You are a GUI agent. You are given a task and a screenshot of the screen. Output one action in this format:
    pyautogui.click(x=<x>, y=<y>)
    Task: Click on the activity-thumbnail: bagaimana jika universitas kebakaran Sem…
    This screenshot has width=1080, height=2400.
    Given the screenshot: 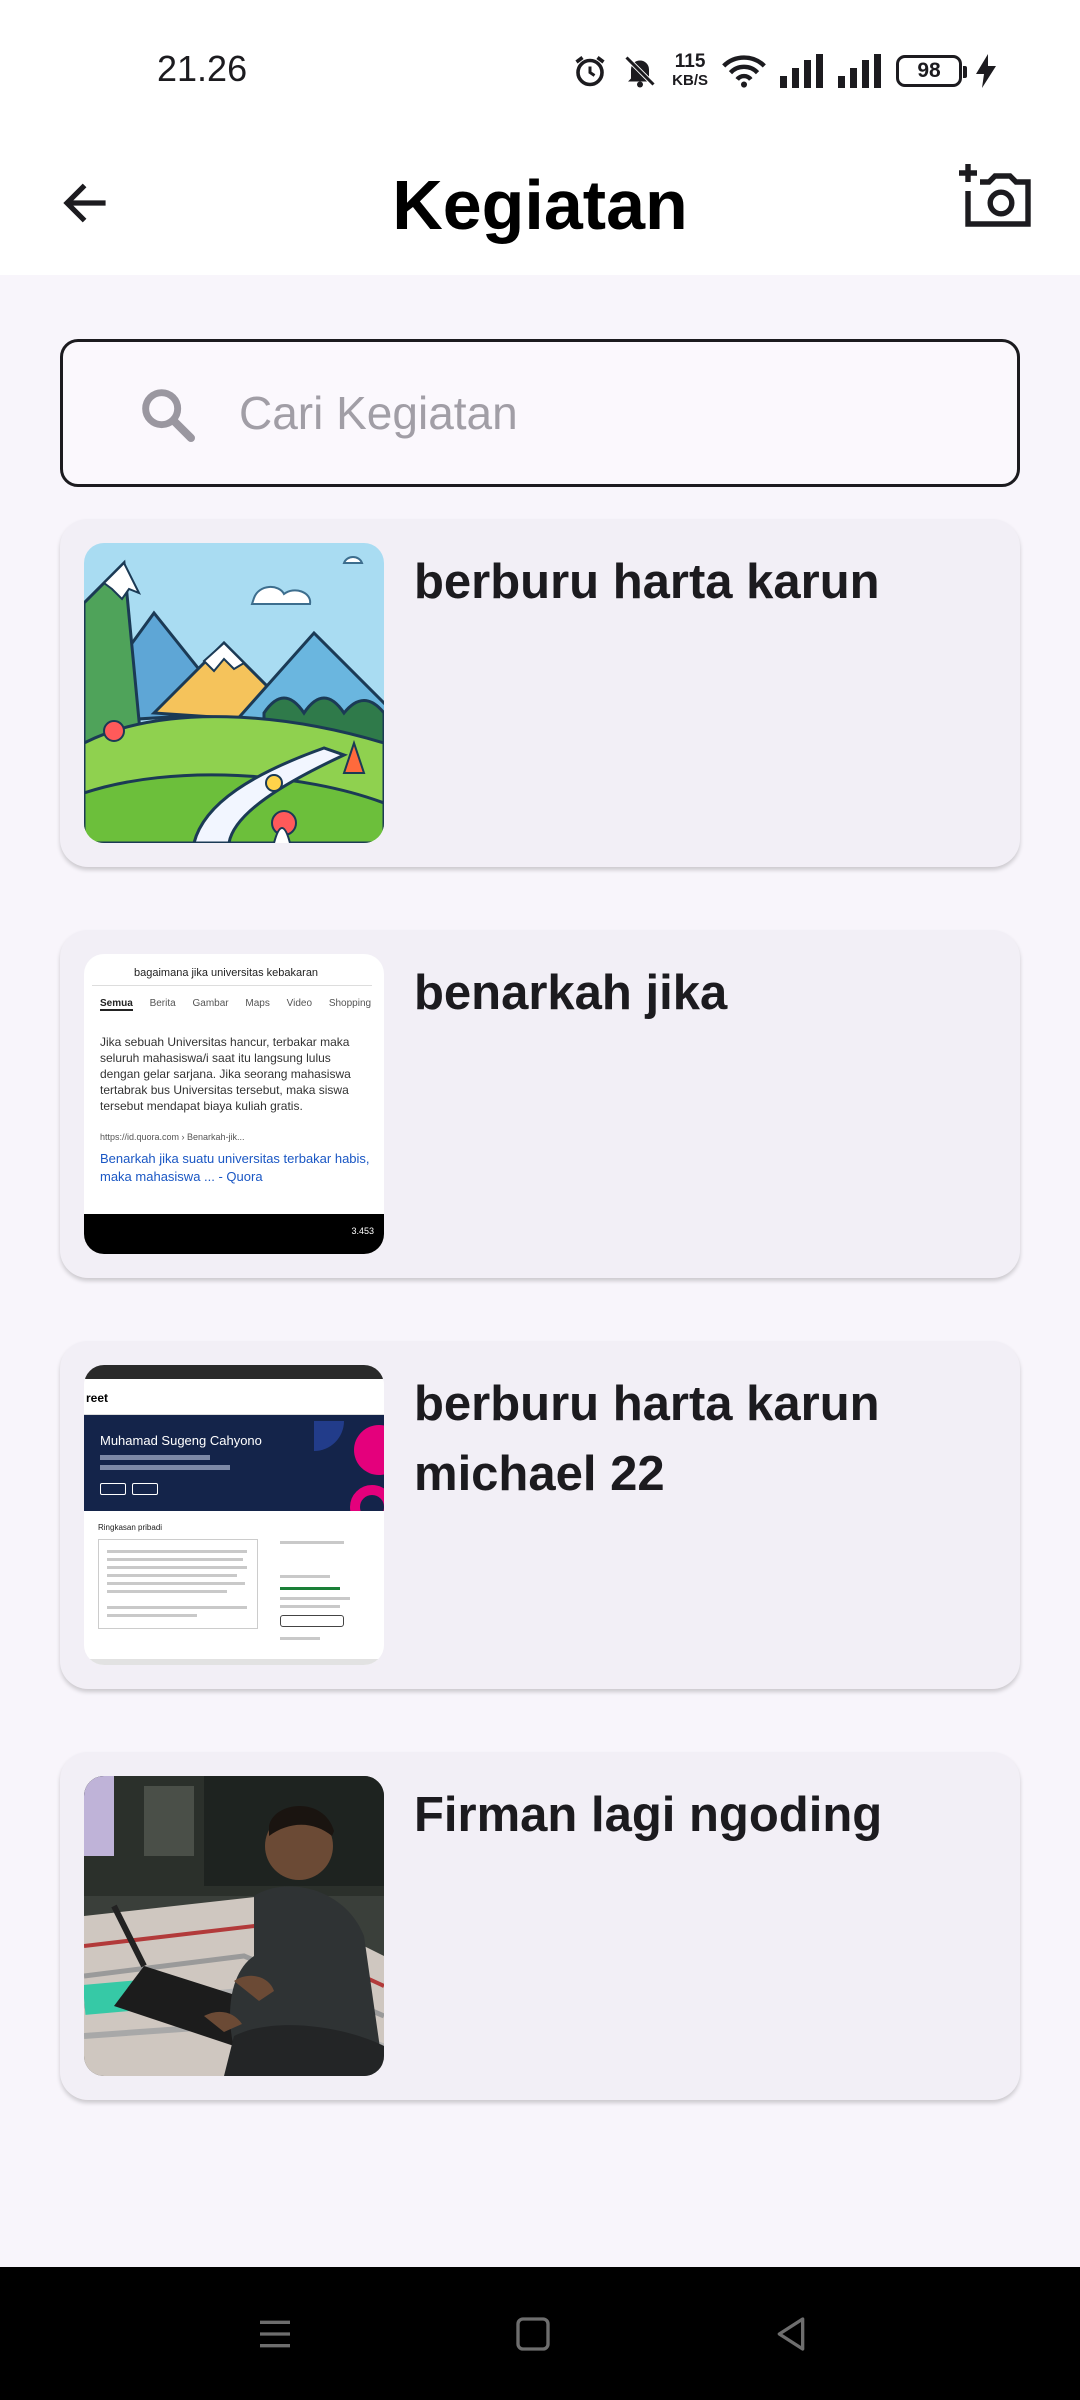 What is the action you would take?
    pyautogui.click(x=234, y=1104)
    